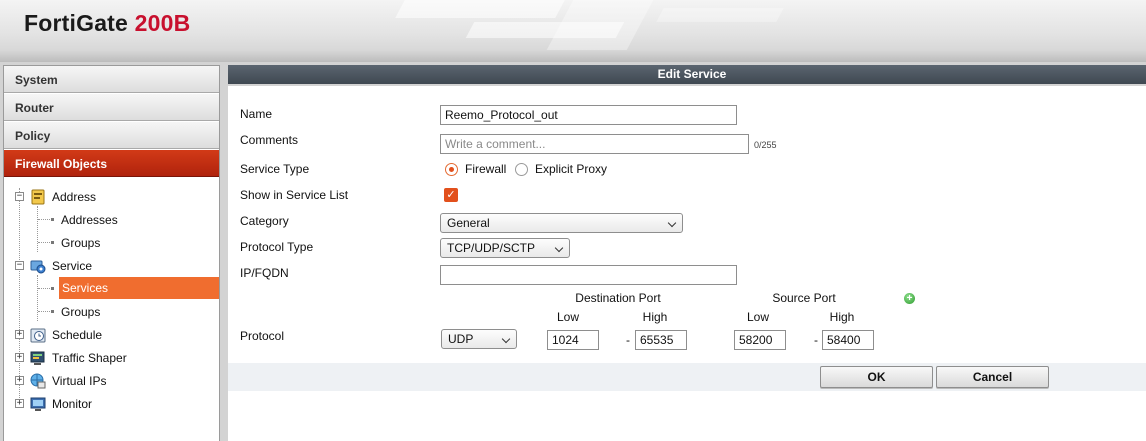  Describe the element at coordinates (80, 312) in the screenshot. I see `tree-item-service-groups: Groups` at that location.